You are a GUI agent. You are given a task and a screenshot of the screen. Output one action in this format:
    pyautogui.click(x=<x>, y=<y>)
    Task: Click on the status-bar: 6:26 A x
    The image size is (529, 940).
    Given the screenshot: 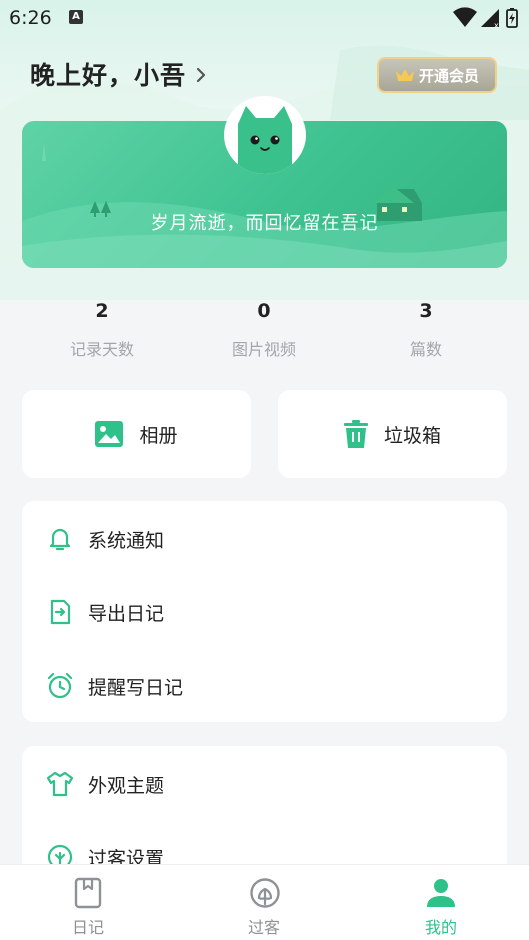 What is the action you would take?
    pyautogui.click(x=264, y=18)
    